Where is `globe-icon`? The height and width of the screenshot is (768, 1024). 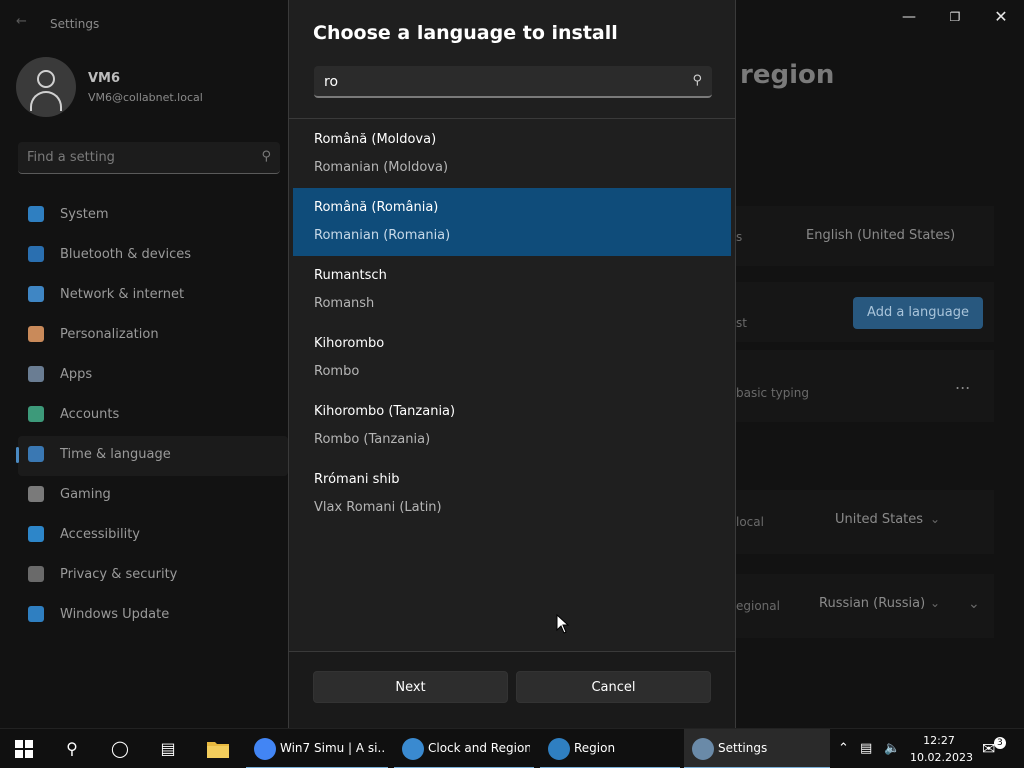
globe-icon is located at coordinates (559, 749).